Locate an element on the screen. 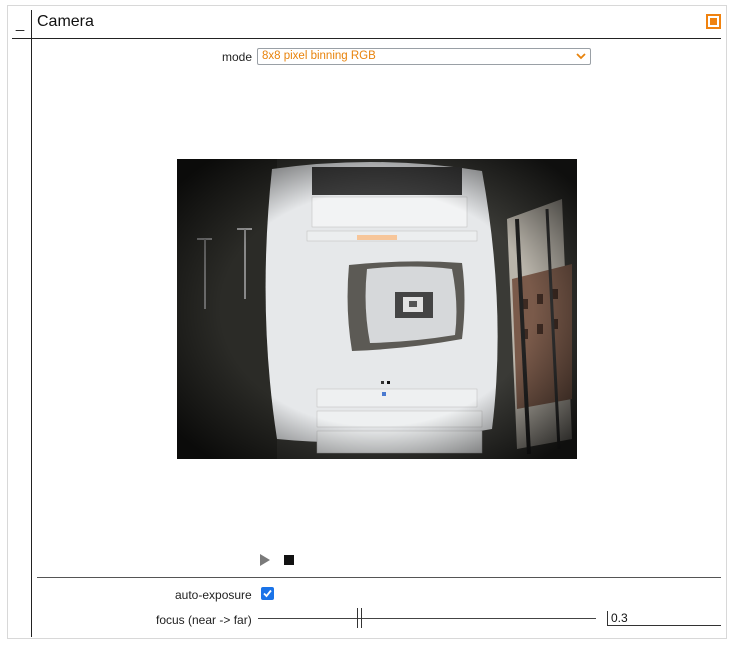  mode-label: mode is located at coordinates (237, 57).